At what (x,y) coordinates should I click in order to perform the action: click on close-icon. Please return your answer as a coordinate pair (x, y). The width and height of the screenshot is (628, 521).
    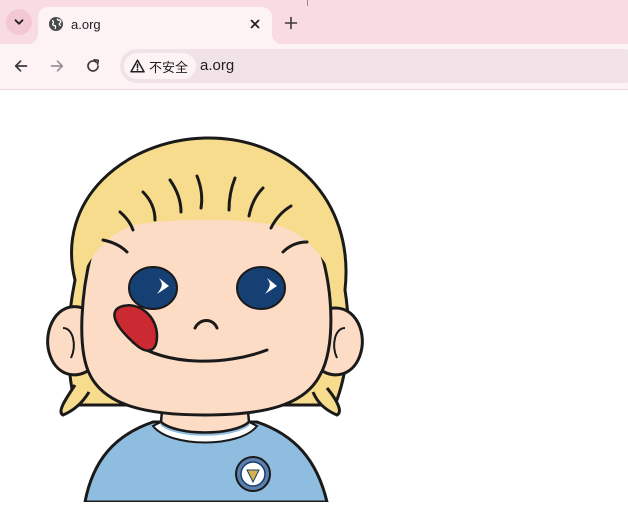
    Looking at the image, I should click on (255, 24).